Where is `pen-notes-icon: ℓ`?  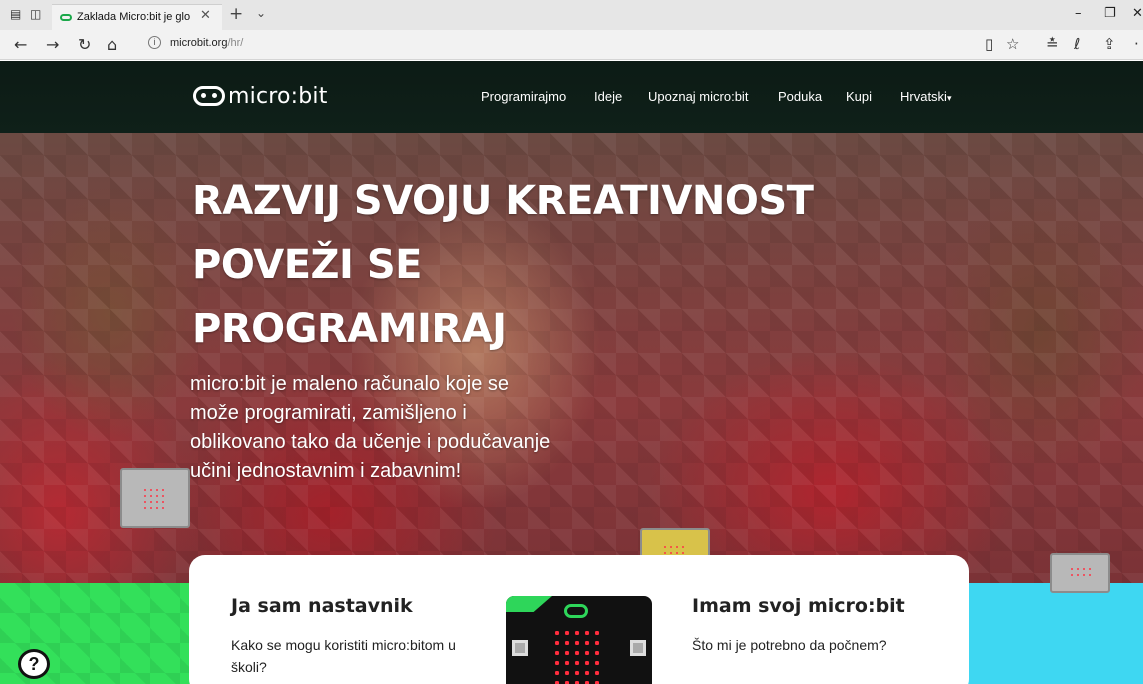
pen-notes-icon: ℓ is located at coordinates (1077, 44).